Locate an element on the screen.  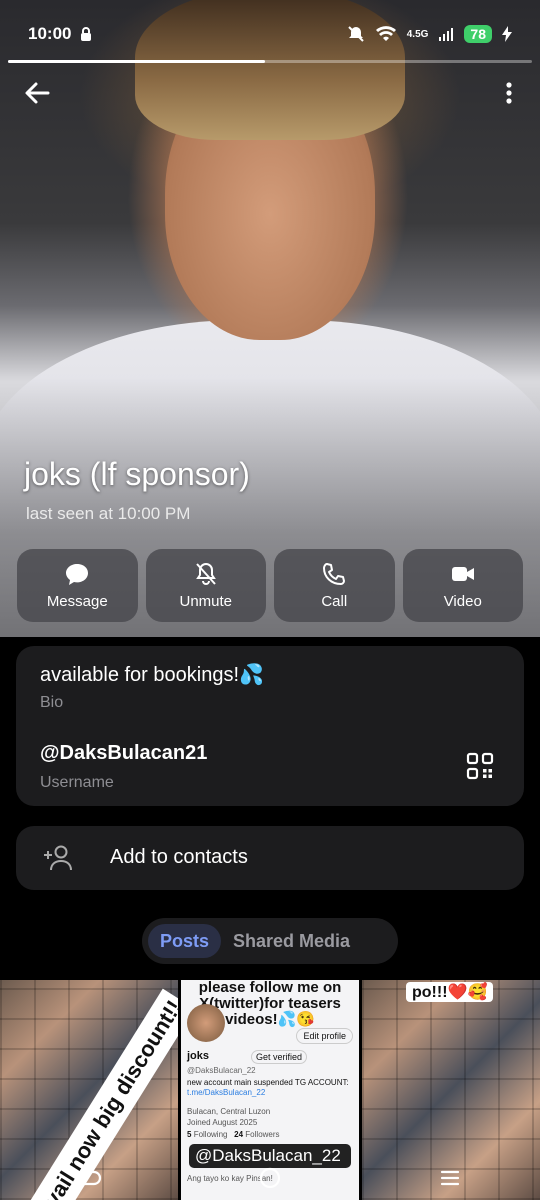
bio-text: available for bookings!💦 is located at coordinates (152, 674).